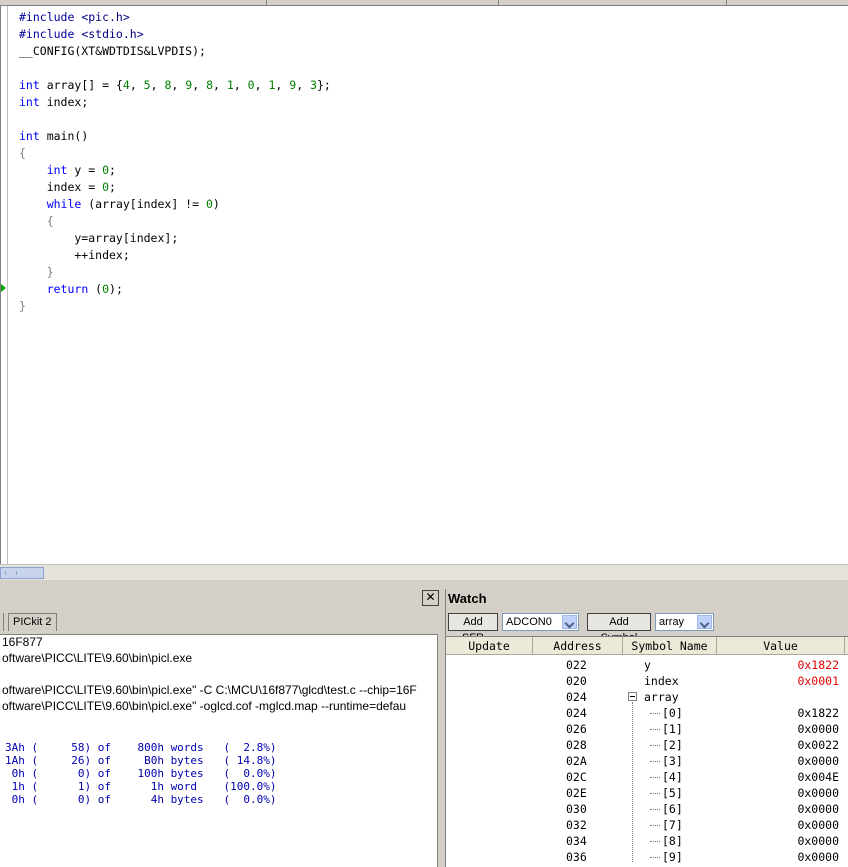 The height and width of the screenshot is (867, 848). What do you see at coordinates (22, 573) in the screenshot?
I see `scrollbar-thumb` at bounding box center [22, 573].